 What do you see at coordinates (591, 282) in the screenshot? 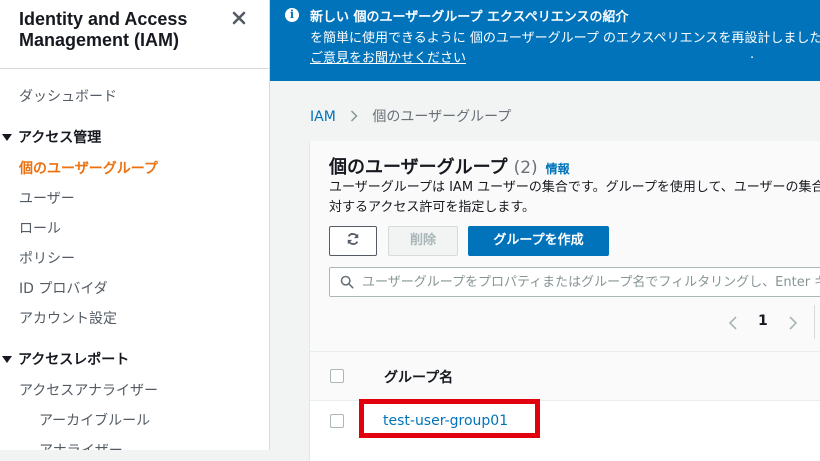
I see `search-input` at bounding box center [591, 282].